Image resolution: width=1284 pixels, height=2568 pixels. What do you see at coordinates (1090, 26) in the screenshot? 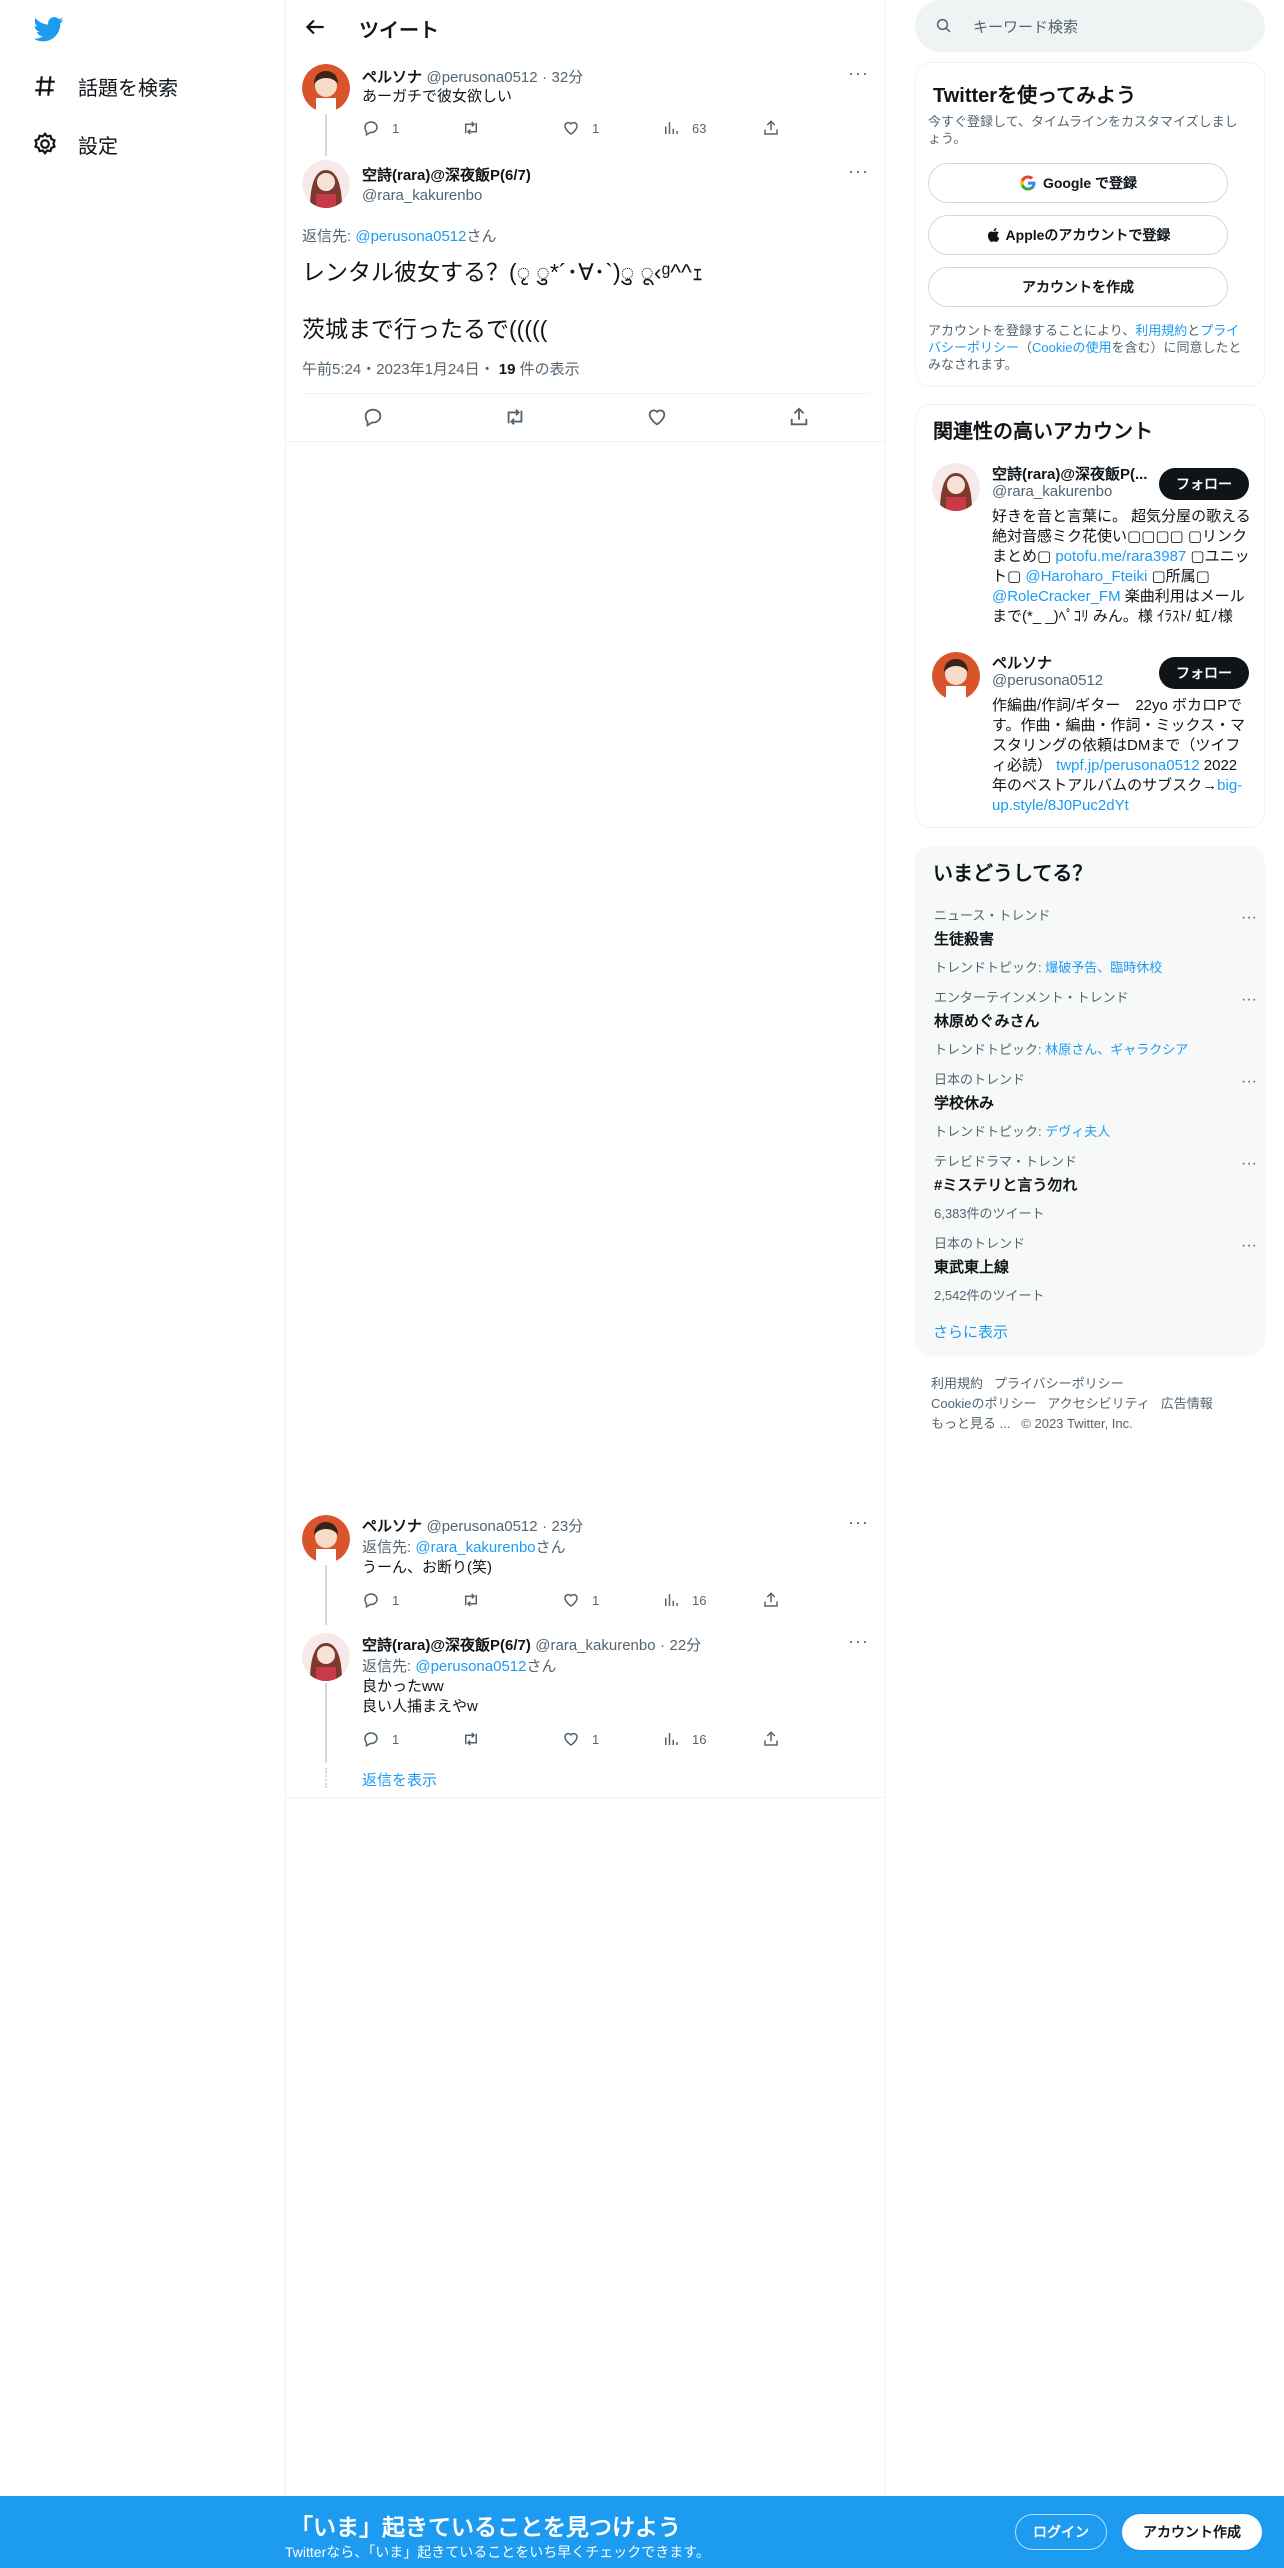
I see `search-bar: キーワード検索` at bounding box center [1090, 26].